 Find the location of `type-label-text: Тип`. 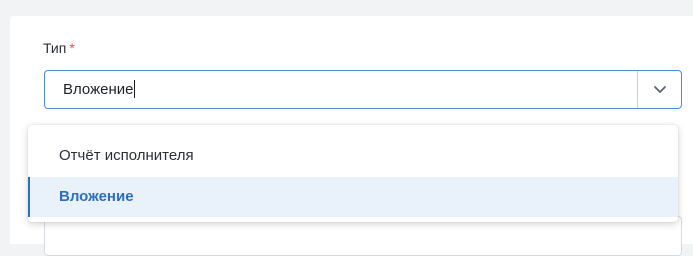

type-label-text: Тип is located at coordinates (55, 48).